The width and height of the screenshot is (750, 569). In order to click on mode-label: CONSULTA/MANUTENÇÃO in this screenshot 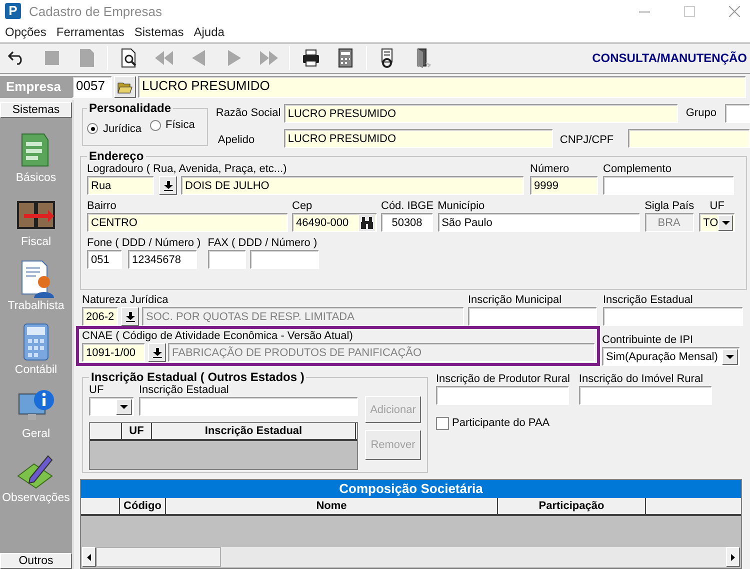, I will do `click(669, 58)`.